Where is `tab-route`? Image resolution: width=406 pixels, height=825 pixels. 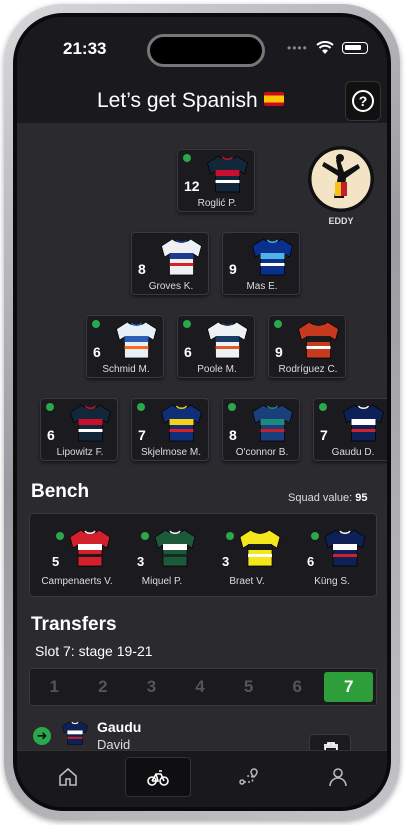 tab-route is located at coordinates (248, 777).